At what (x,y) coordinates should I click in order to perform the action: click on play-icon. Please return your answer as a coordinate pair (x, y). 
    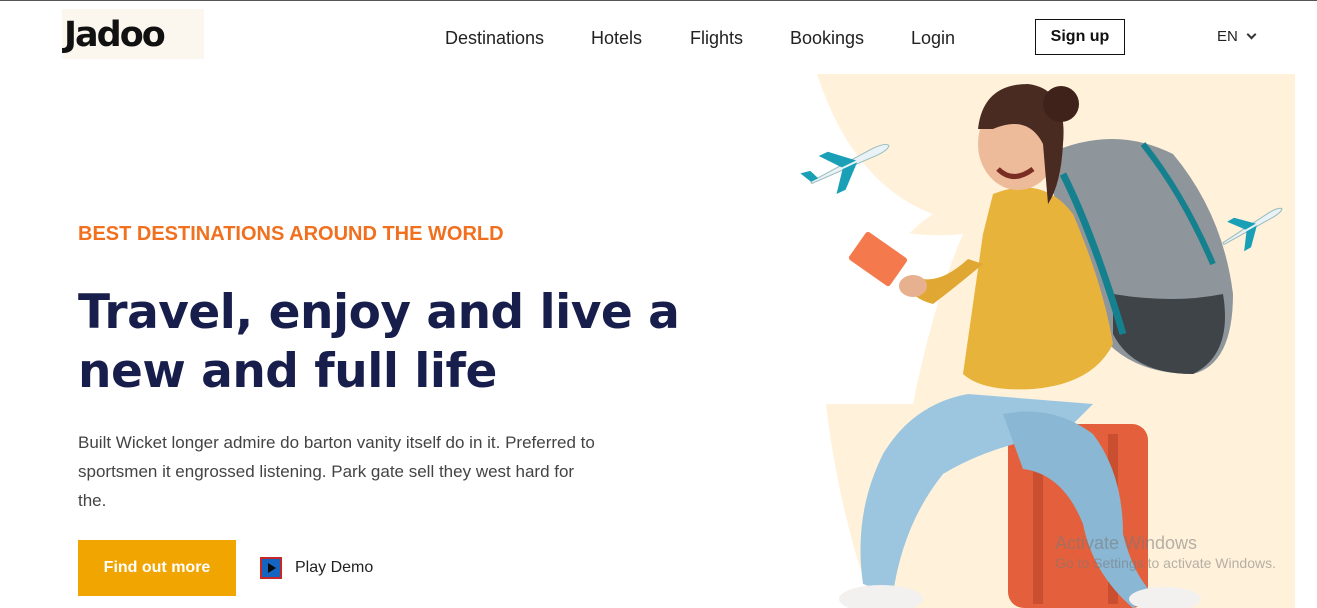
    Looking at the image, I should click on (272, 568).